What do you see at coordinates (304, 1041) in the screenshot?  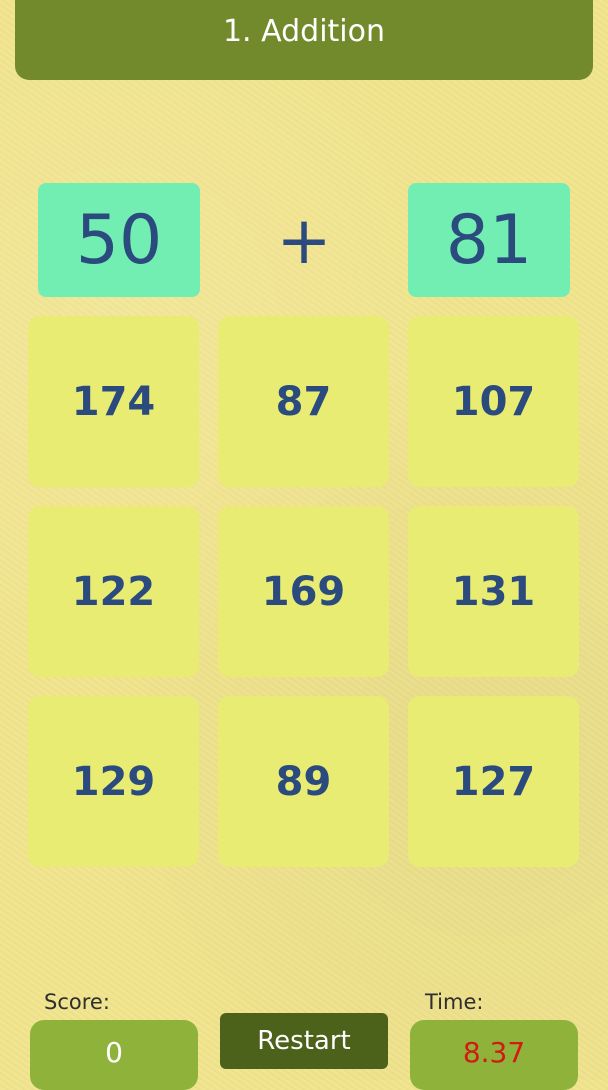 I see `restart-button: Restart` at bounding box center [304, 1041].